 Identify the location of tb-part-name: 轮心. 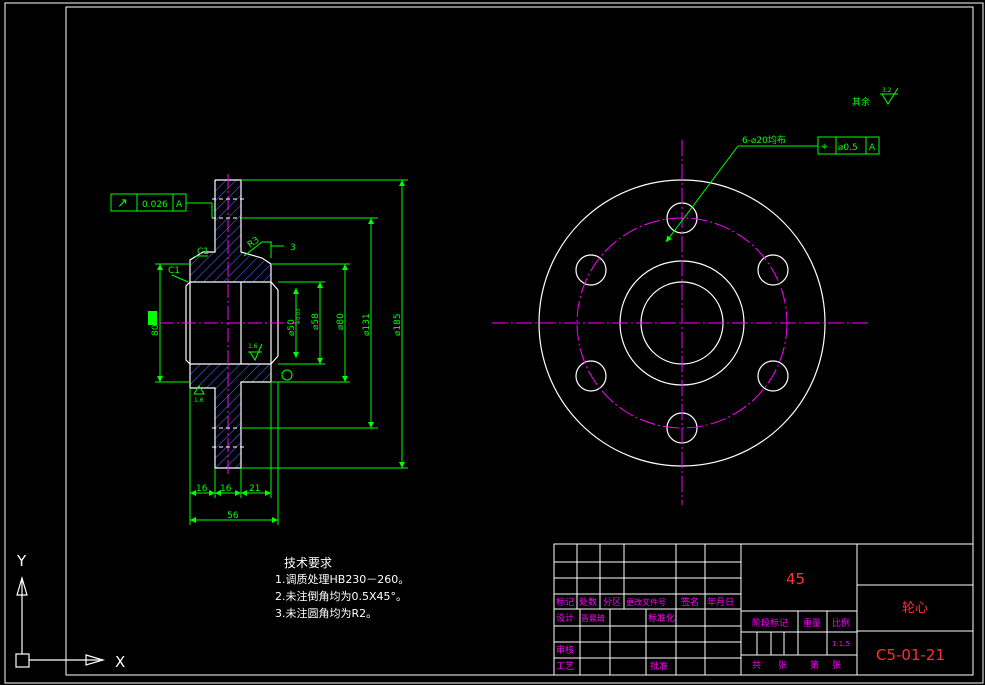
(915, 608).